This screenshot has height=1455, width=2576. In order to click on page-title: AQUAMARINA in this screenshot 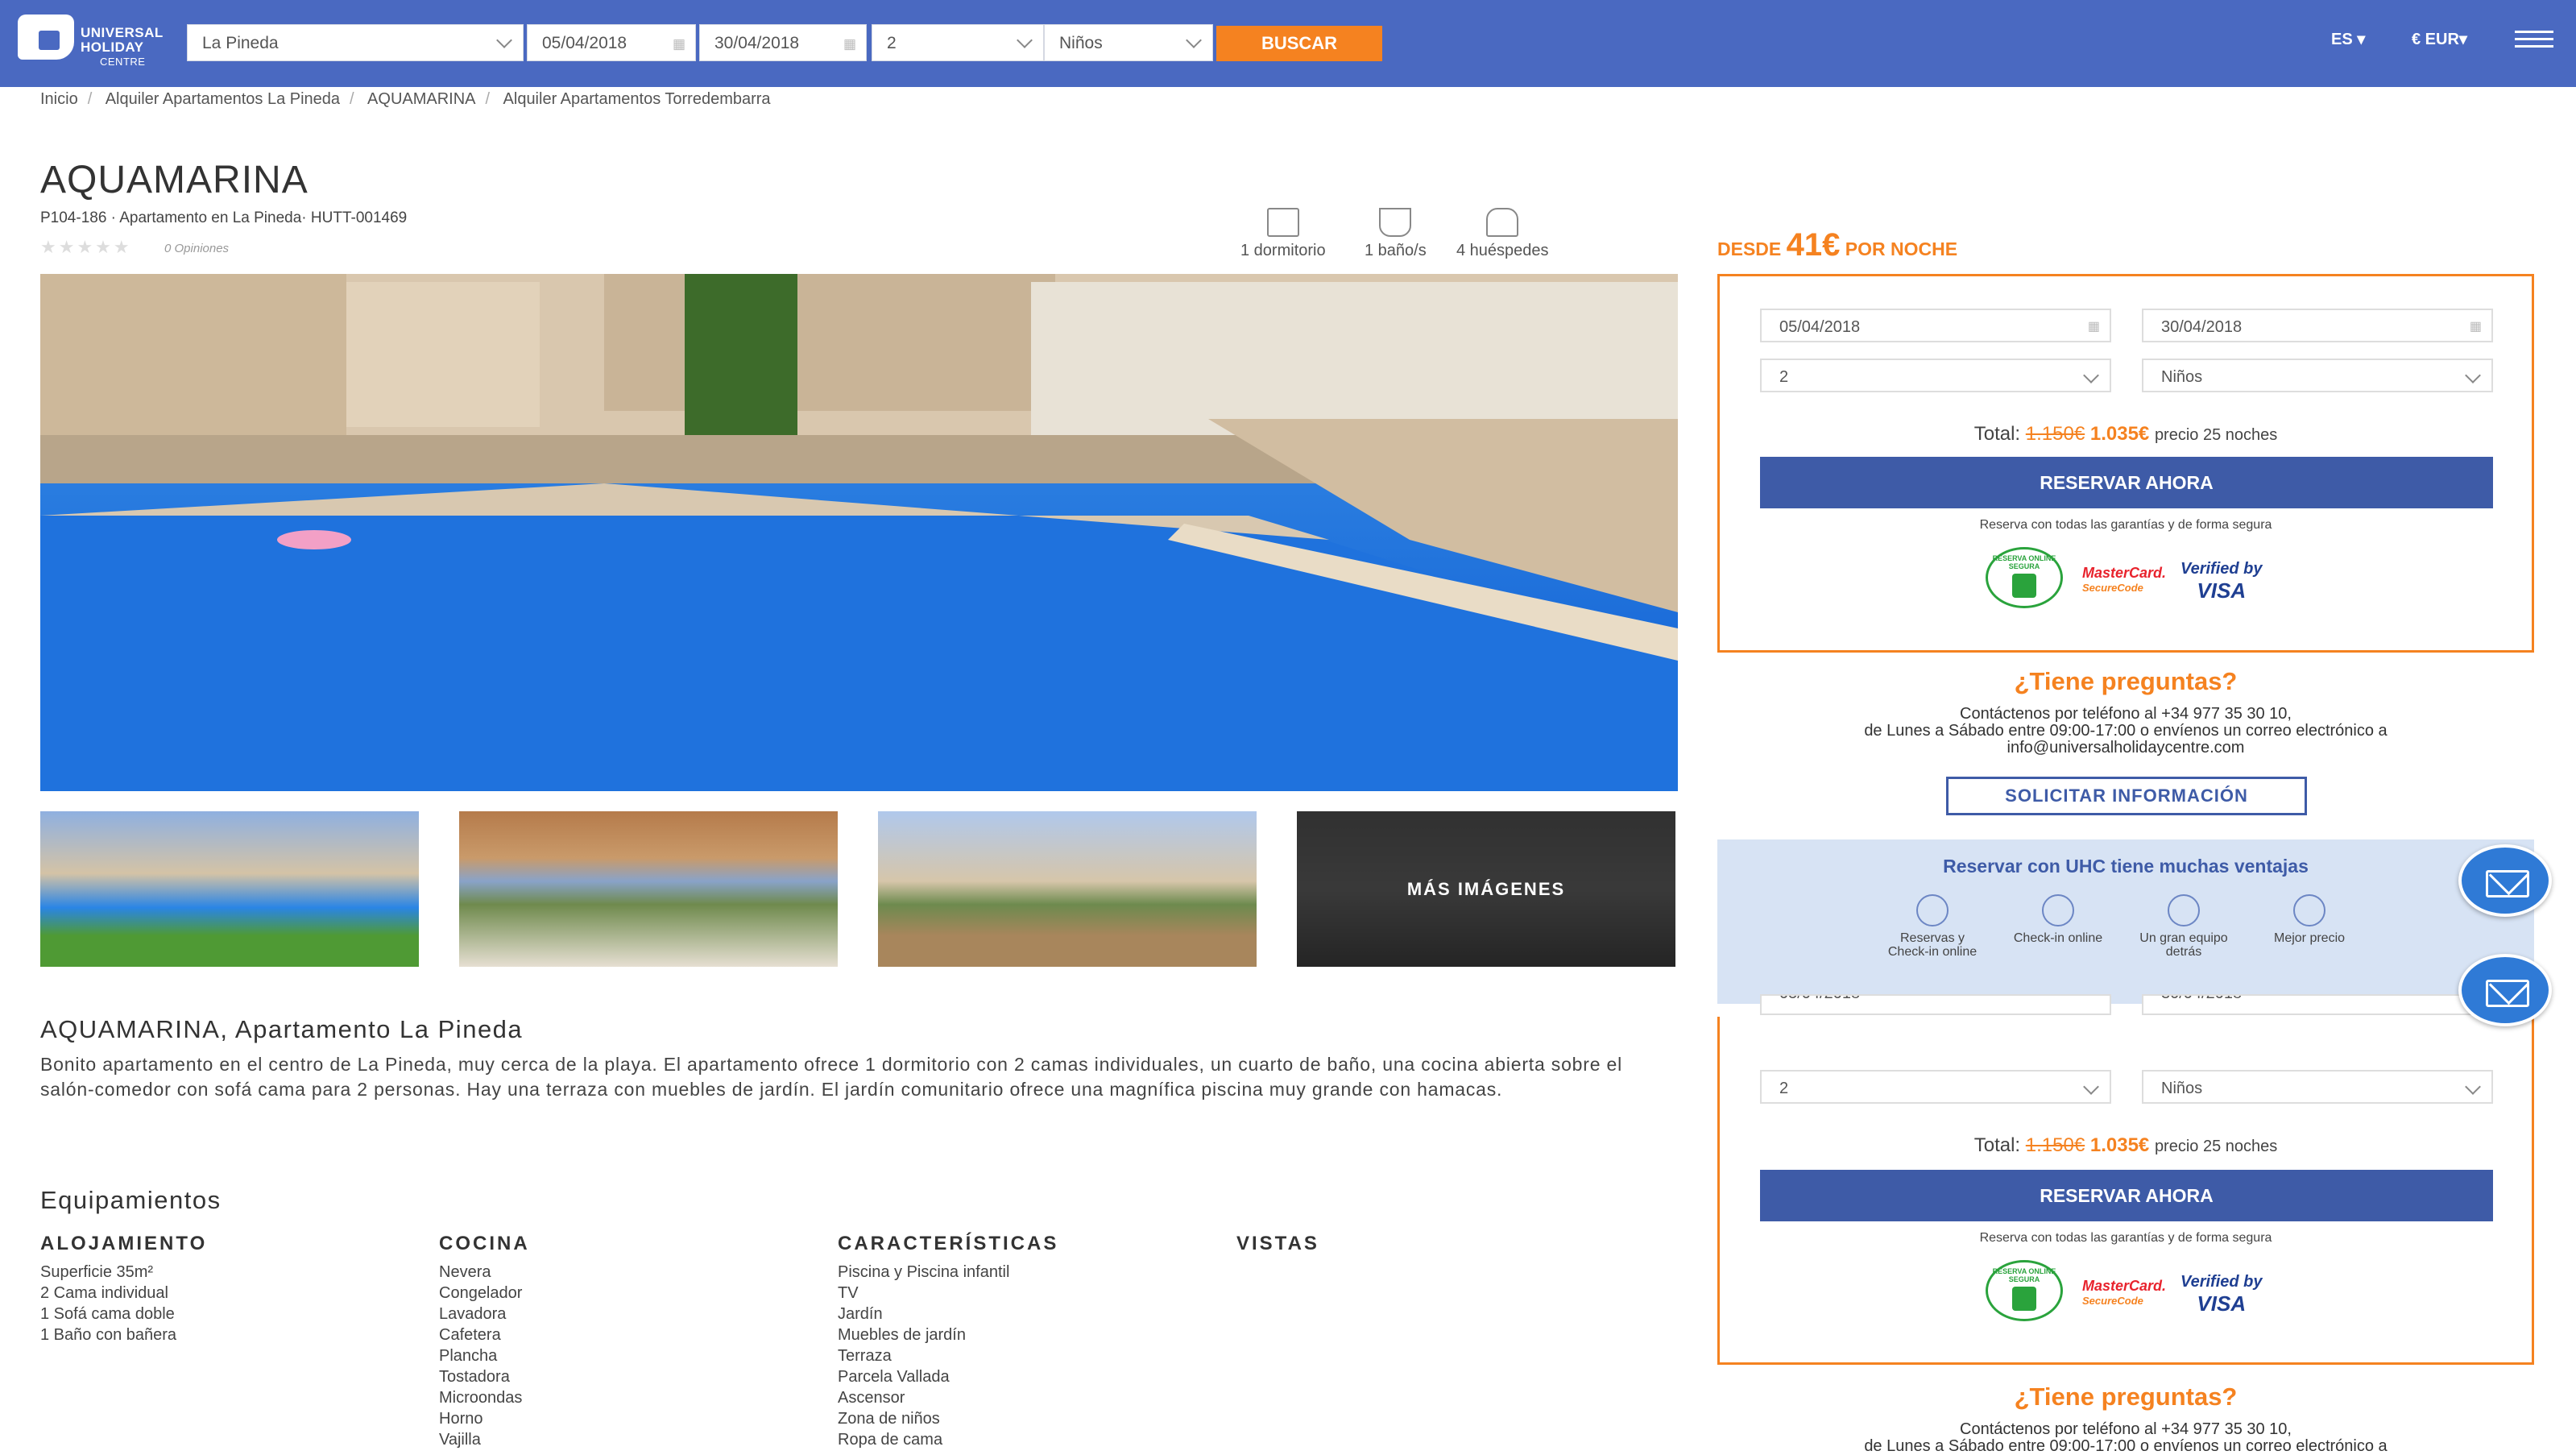, I will do `click(174, 180)`.